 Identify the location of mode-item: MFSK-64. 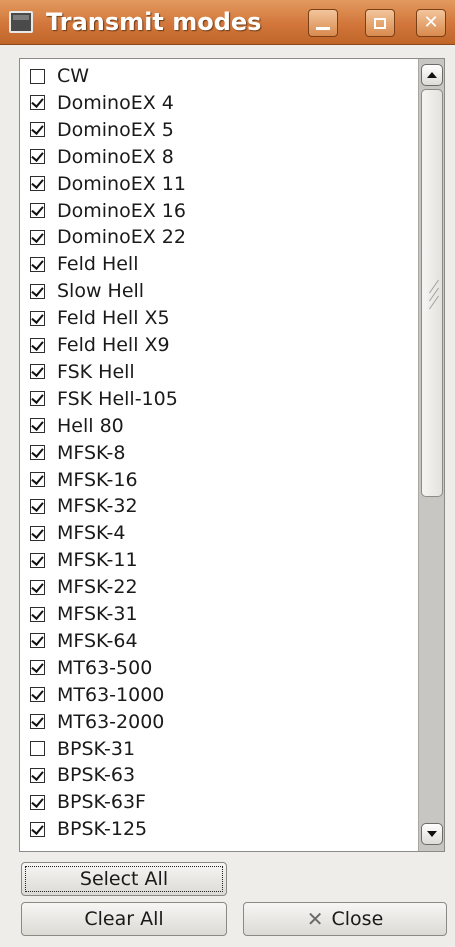
(84, 641).